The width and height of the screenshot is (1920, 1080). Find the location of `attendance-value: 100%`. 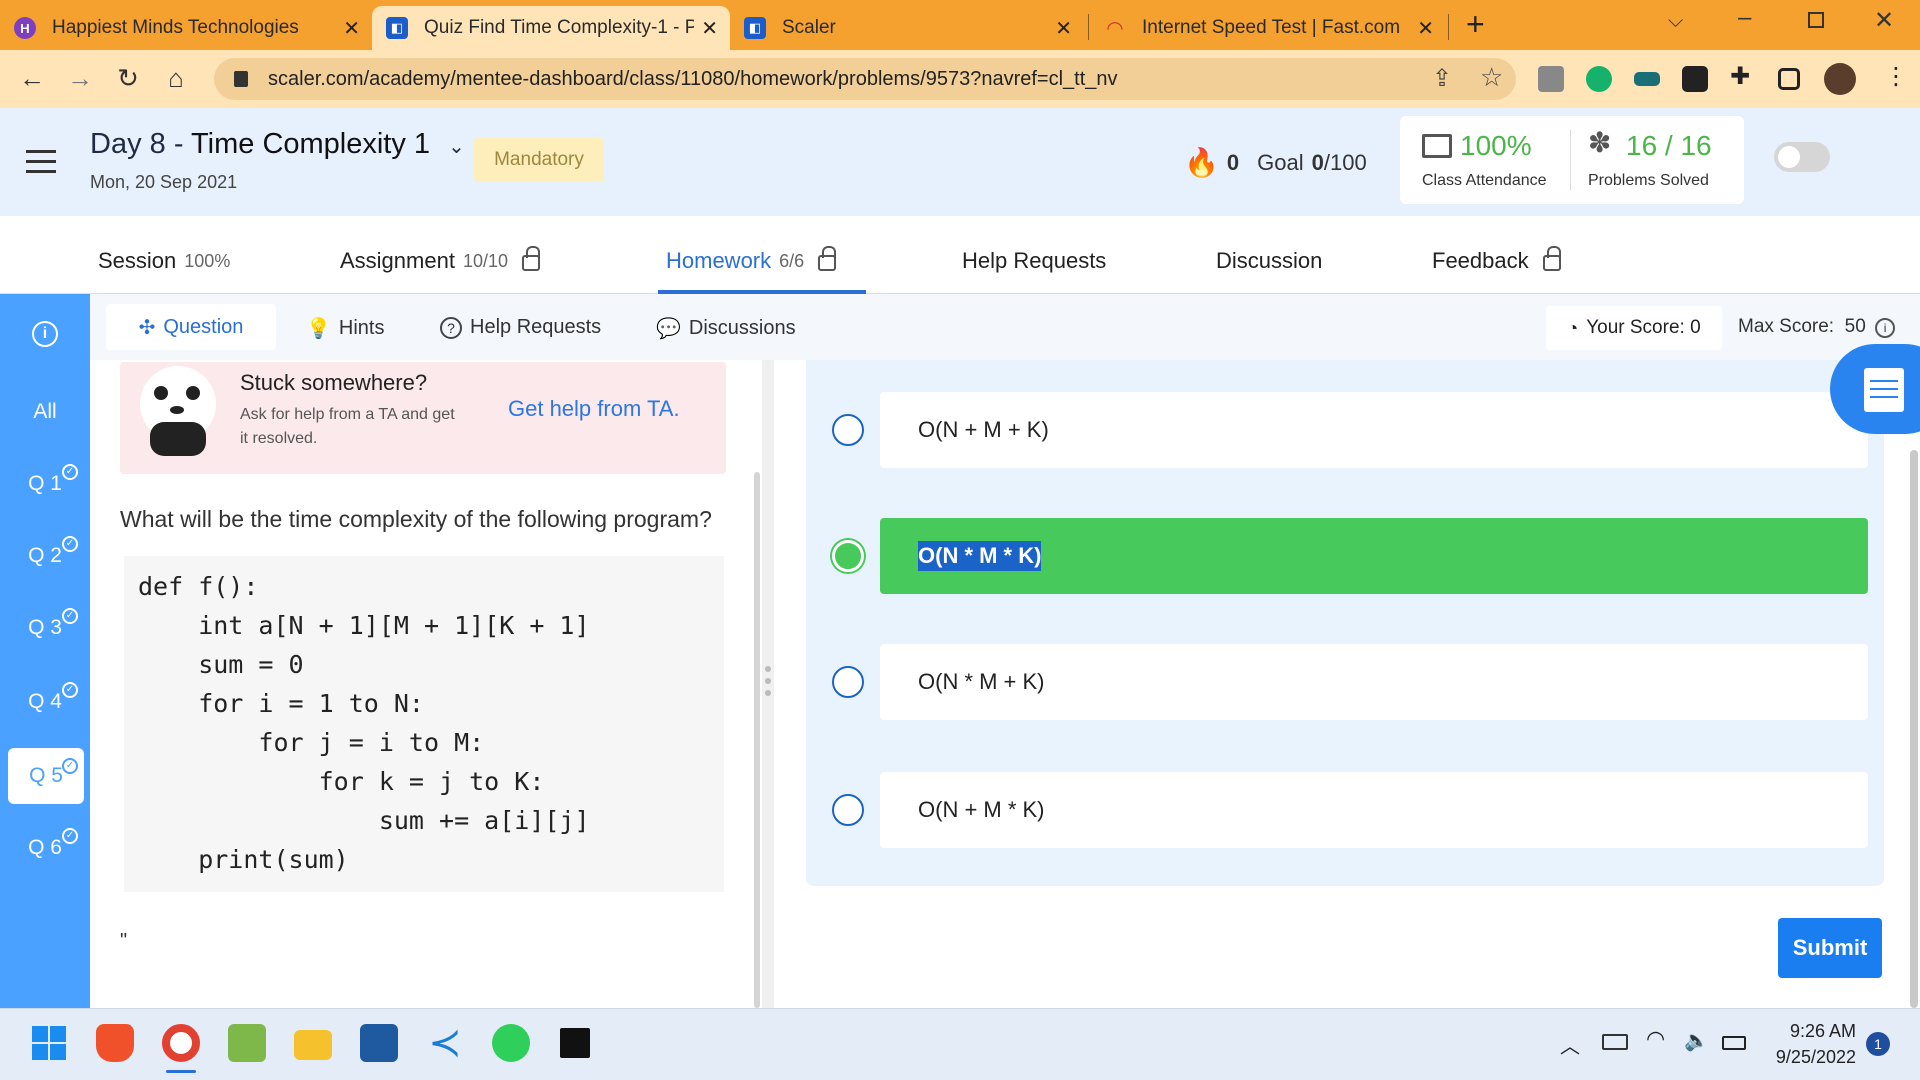

attendance-value: 100% is located at coordinates (1496, 145).